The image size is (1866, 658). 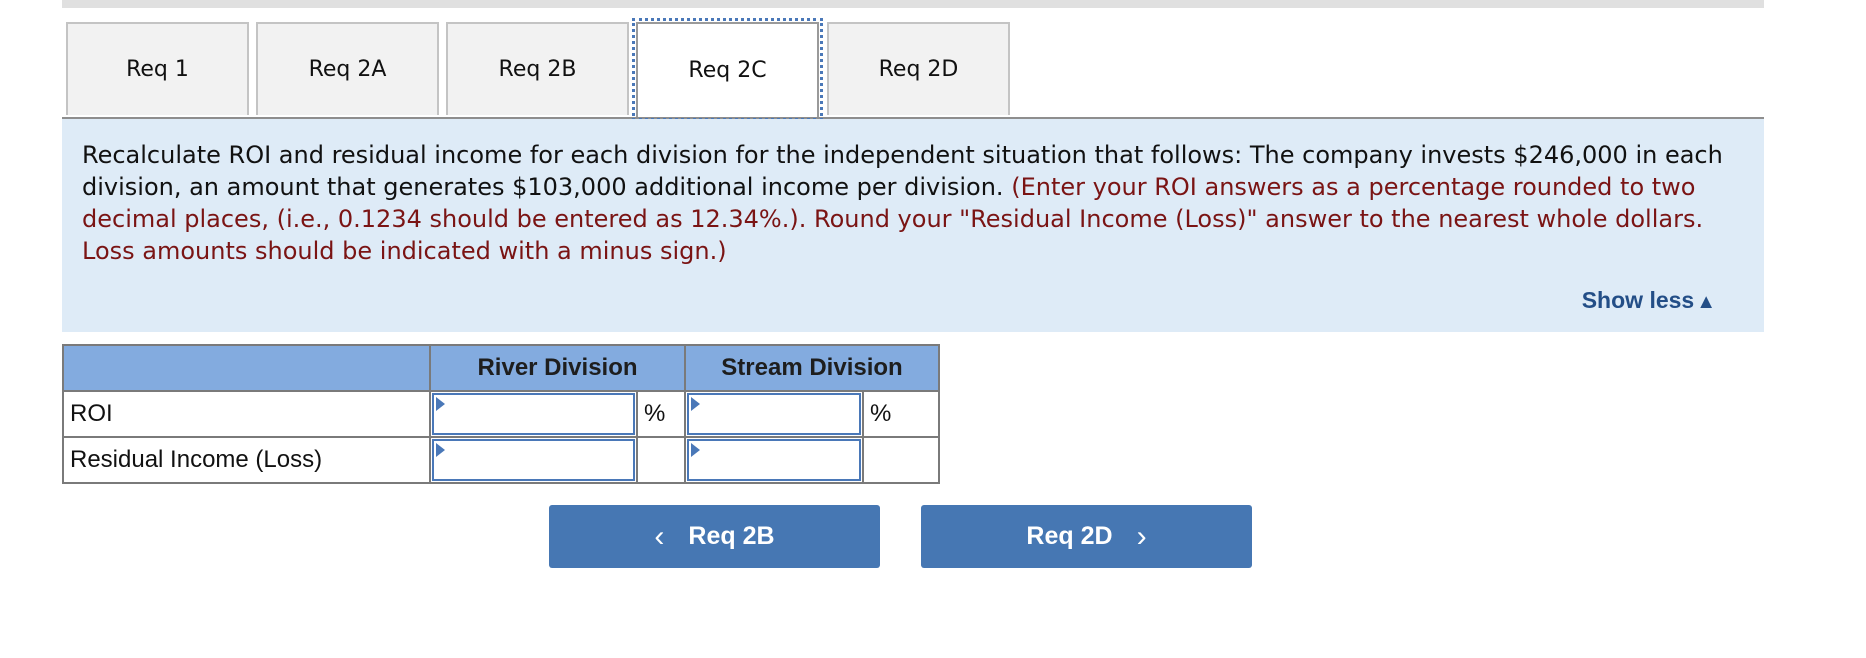 What do you see at coordinates (157, 68) in the screenshot?
I see `tab-req-1: Req 1` at bounding box center [157, 68].